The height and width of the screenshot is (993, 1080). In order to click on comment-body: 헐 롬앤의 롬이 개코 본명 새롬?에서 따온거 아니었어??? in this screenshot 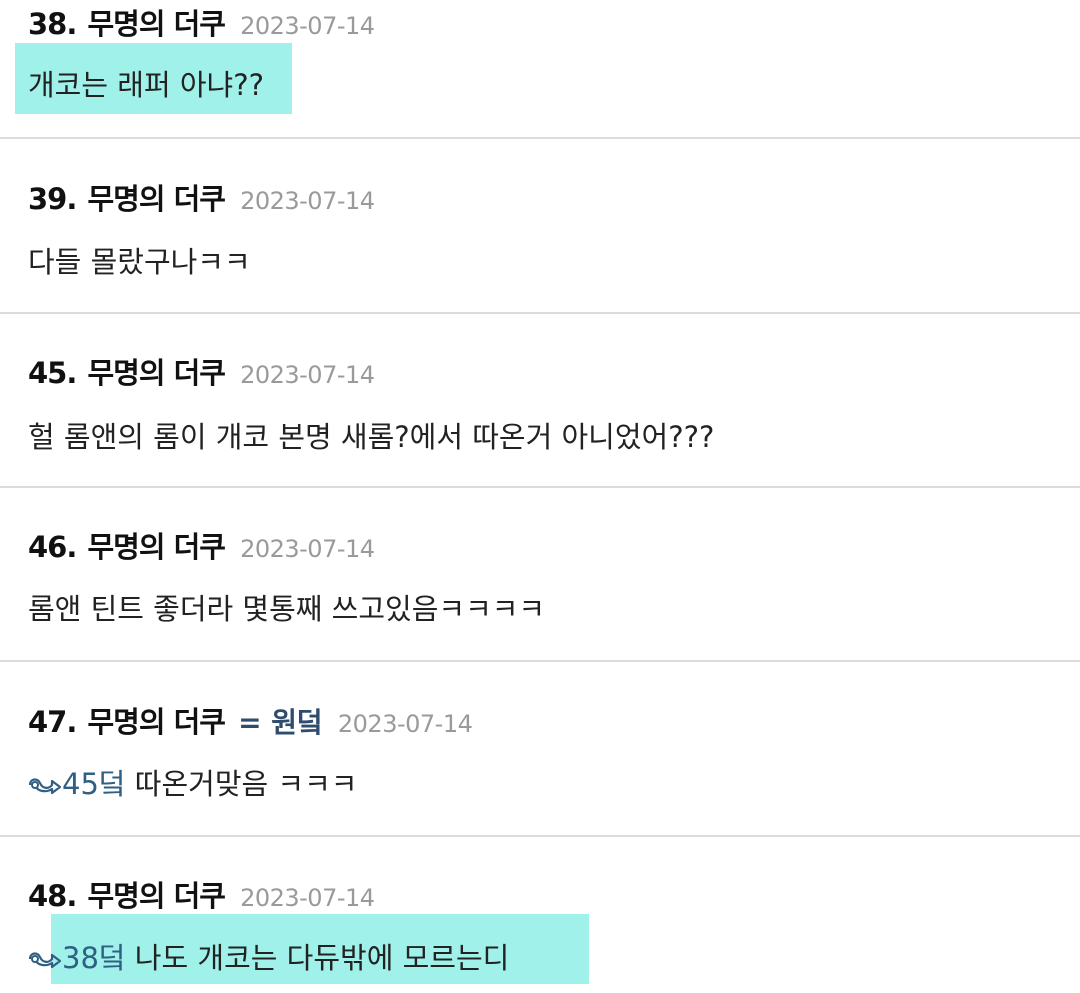, I will do `click(371, 437)`.